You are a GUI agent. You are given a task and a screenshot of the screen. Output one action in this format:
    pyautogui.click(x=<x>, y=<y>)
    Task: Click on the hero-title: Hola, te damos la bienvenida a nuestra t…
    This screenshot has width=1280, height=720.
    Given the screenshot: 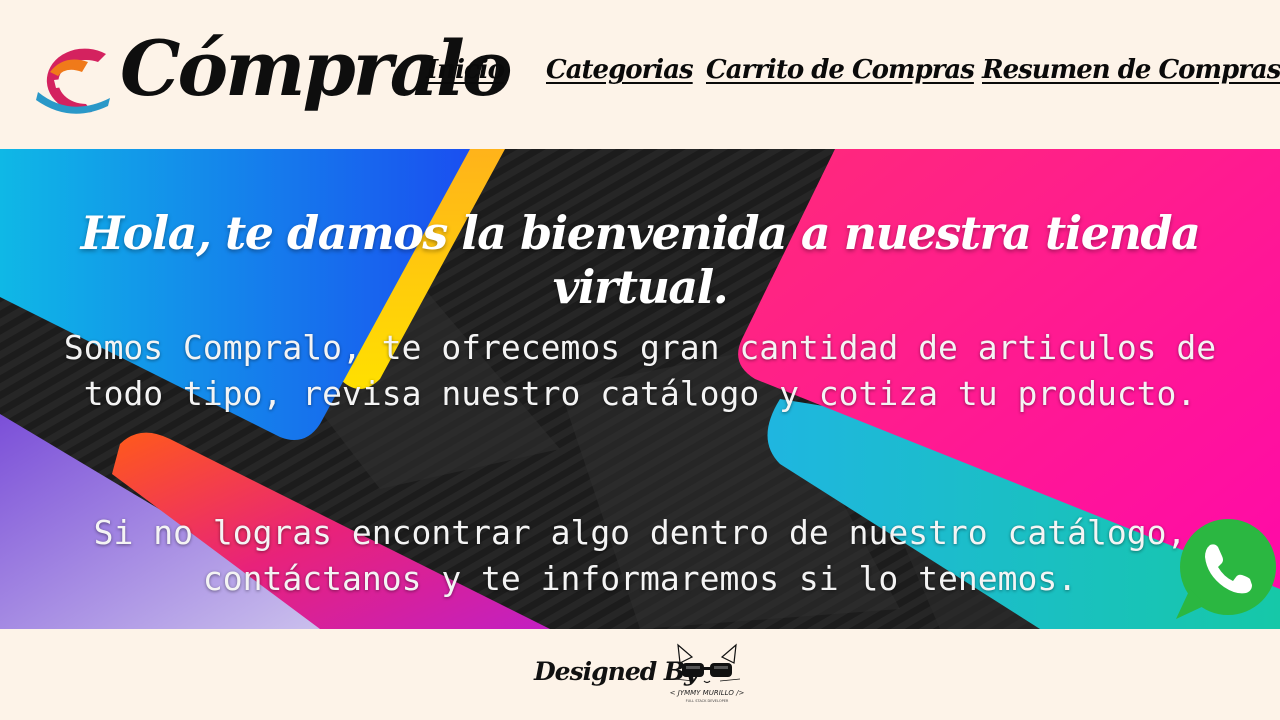 What is the action you would take?
    pyautogui.click(x=640, y=259)
    